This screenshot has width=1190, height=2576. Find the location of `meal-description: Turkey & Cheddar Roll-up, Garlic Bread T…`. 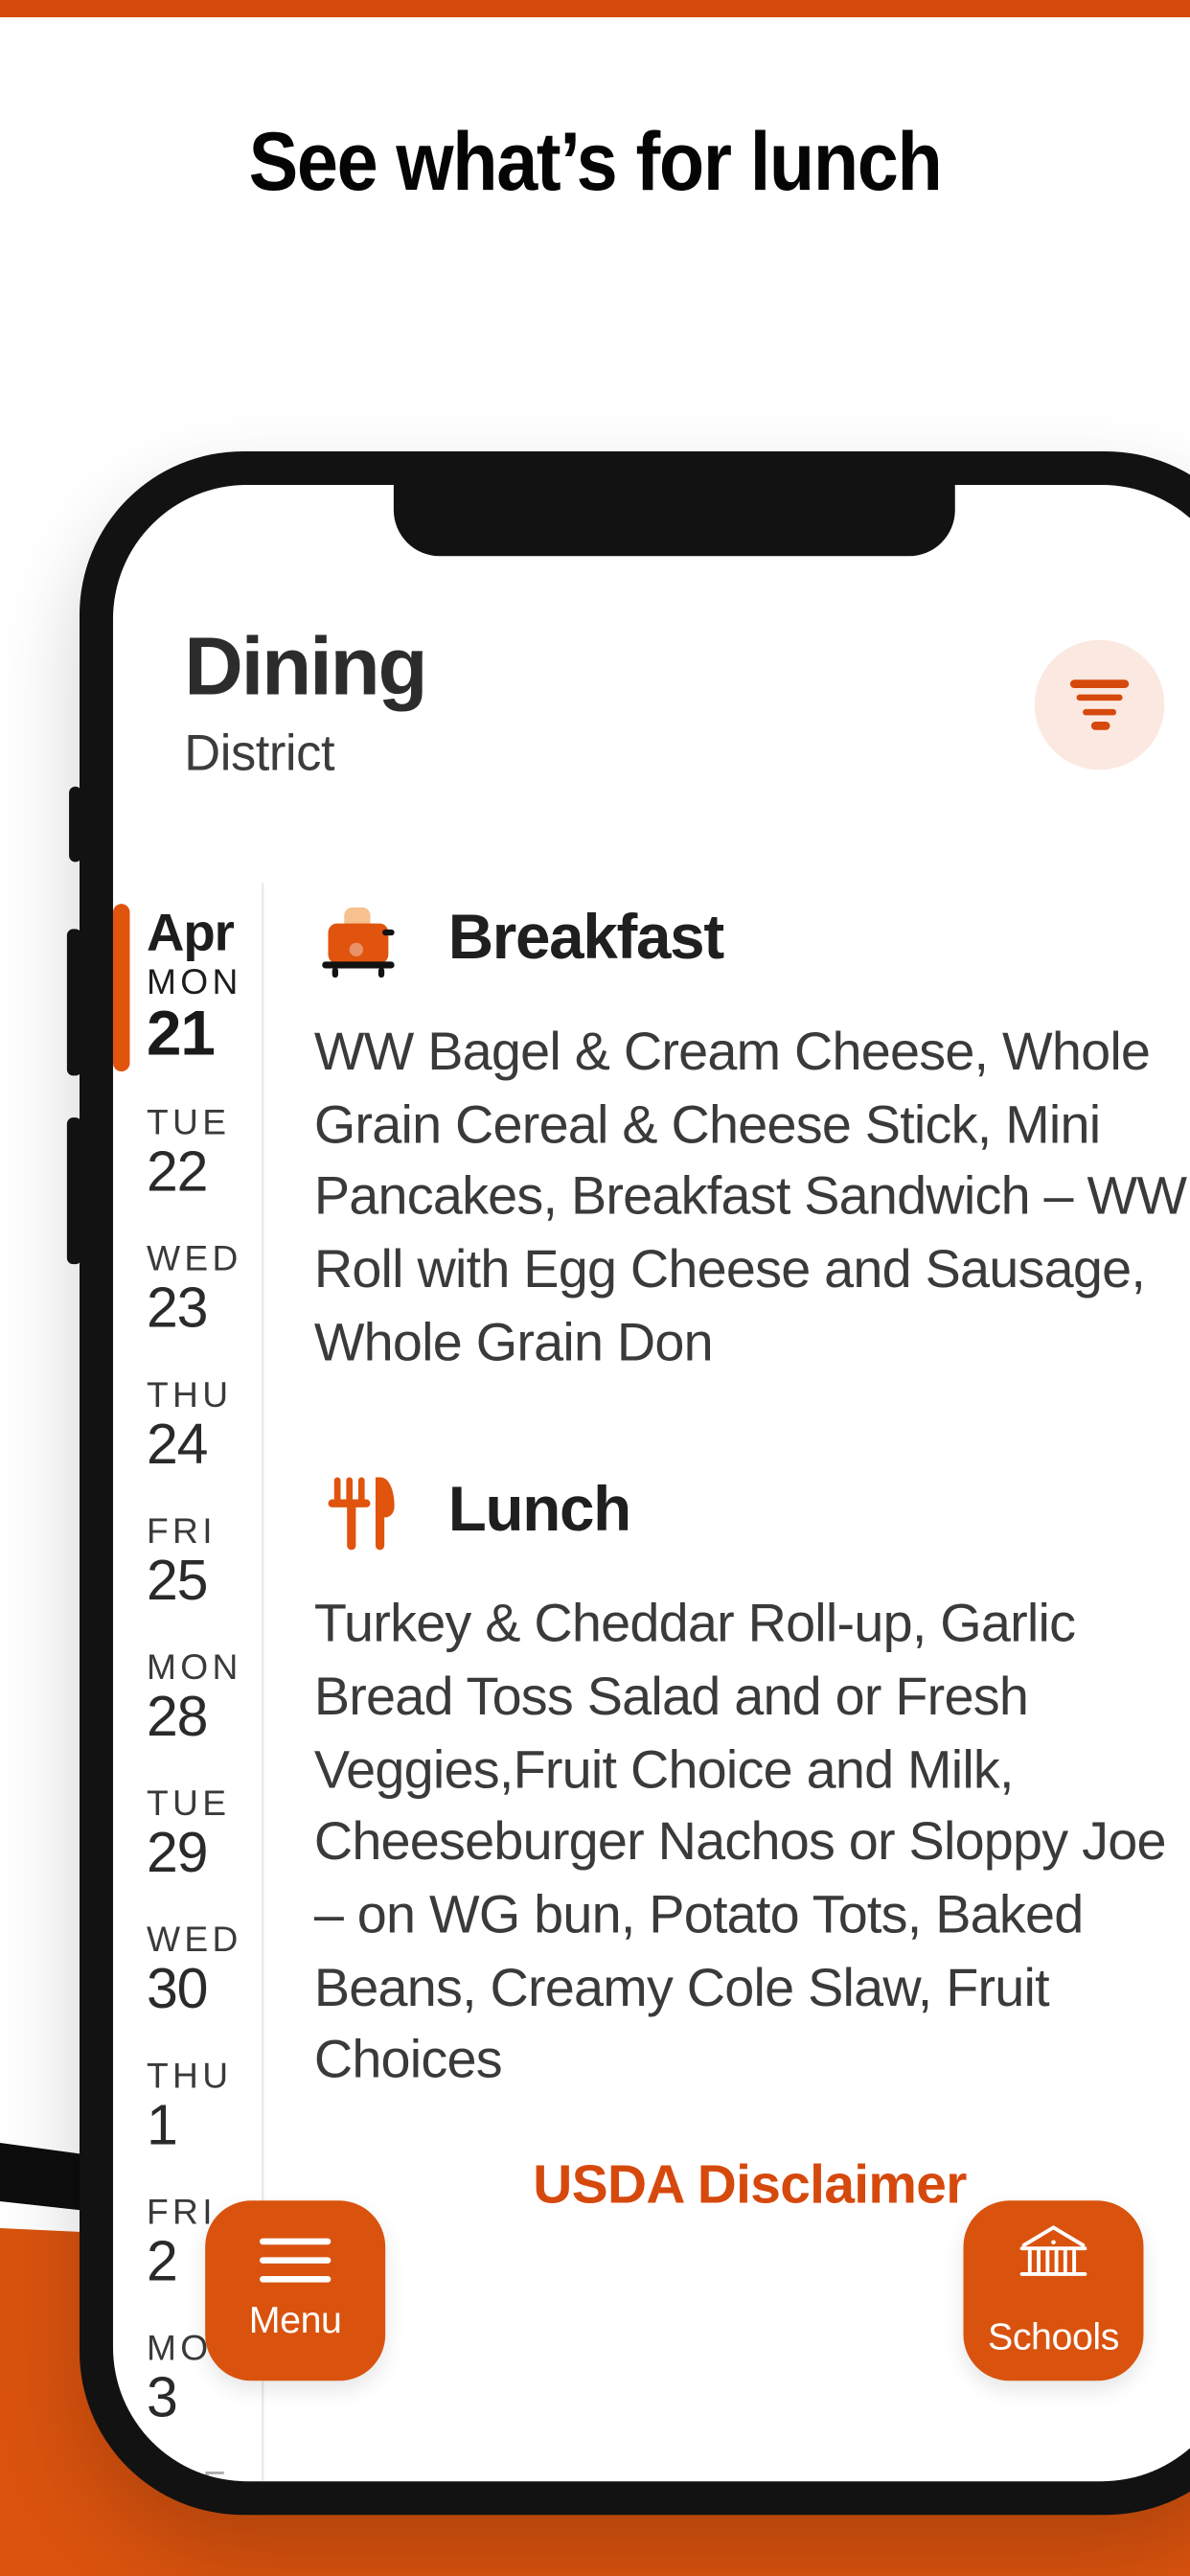

meal-description: Turkey & Cheddar Roll-up, Garlic Bread T… is located at coordinates (740, 1843).